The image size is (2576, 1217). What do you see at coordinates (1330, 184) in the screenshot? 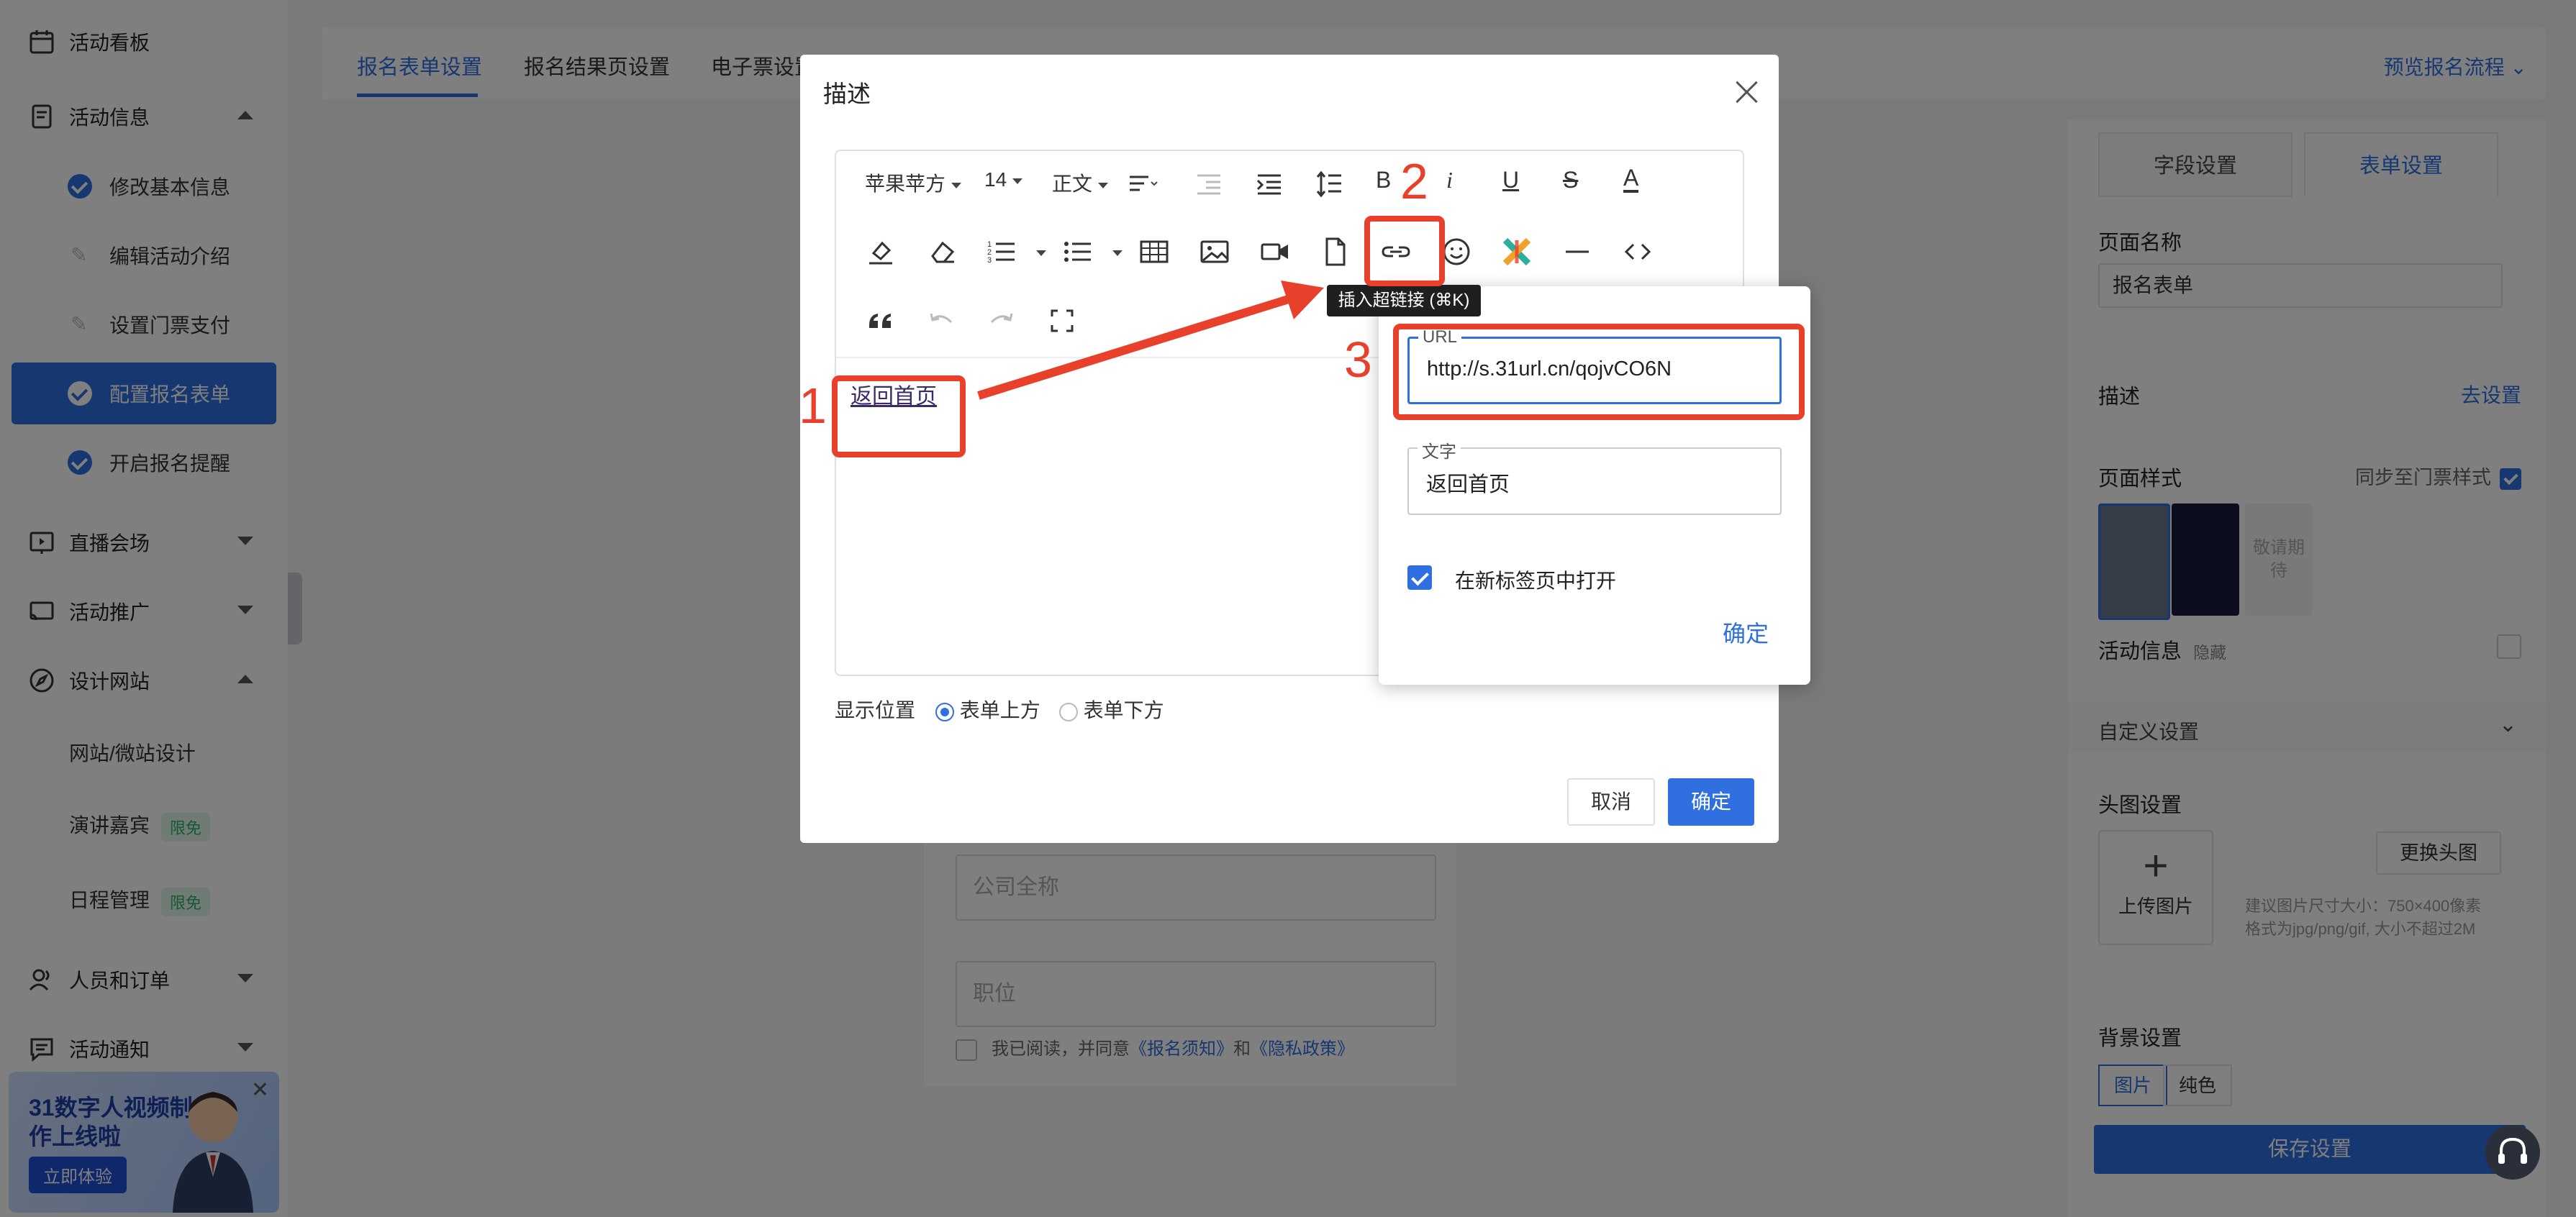
I see `line-height-icon` at bounding box center [1330, 184].